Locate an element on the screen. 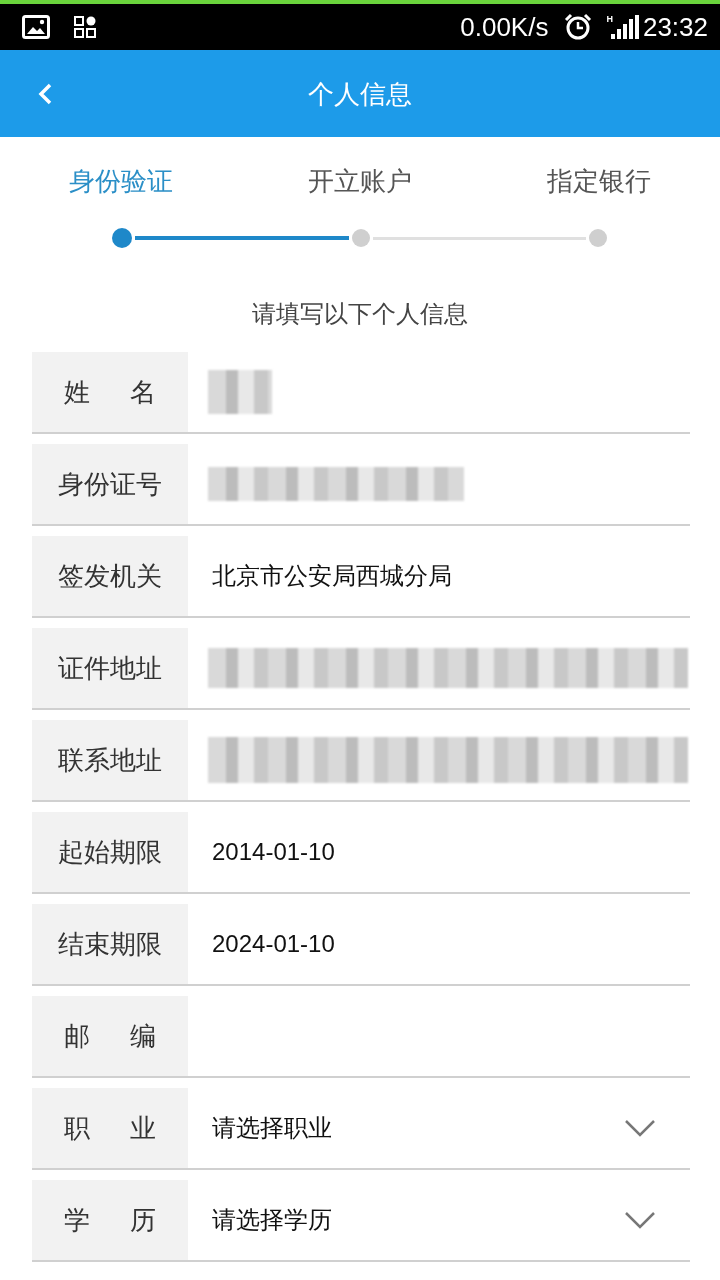  step-label: 开立账户 is located at coordinates (360, 181).